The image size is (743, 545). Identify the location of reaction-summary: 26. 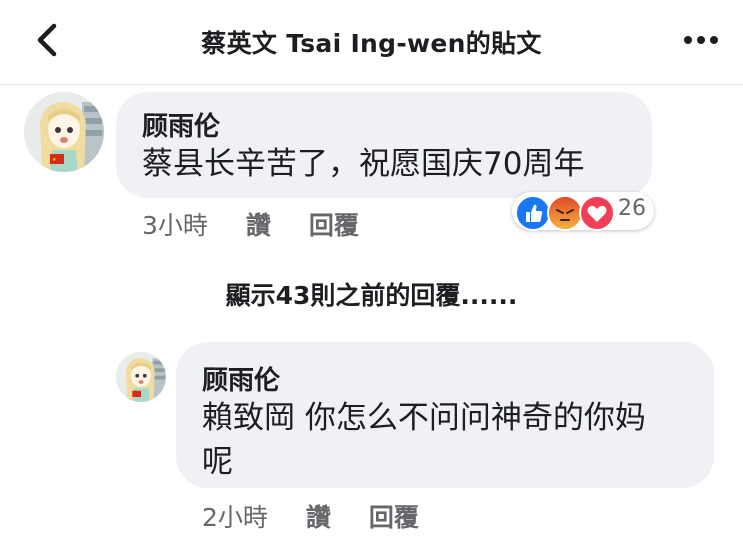
(583, 211).